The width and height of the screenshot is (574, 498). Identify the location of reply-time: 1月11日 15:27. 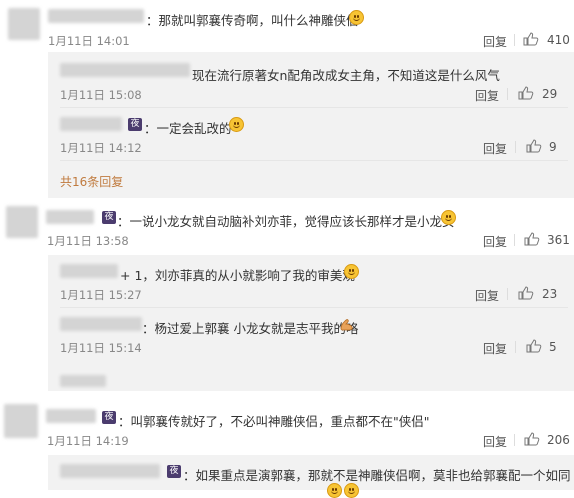
(101, 295).